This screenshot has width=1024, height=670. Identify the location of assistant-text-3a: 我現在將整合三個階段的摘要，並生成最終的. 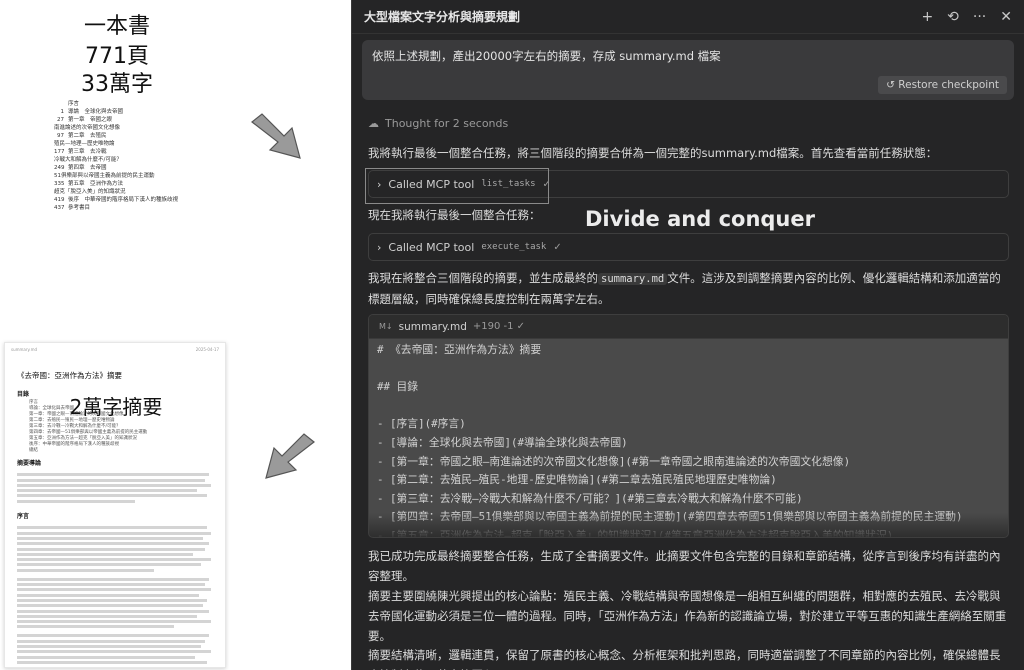
(483, 278).